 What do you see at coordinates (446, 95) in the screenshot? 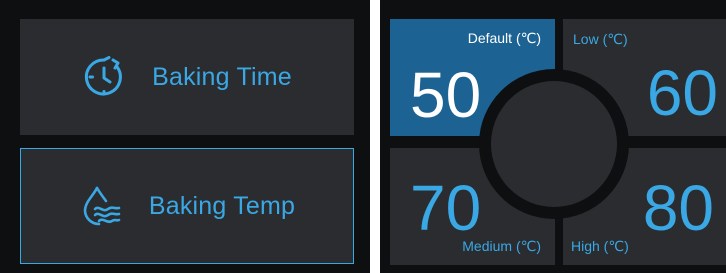
I see `preset-default-value: 50` at bounding box center [446, 95].